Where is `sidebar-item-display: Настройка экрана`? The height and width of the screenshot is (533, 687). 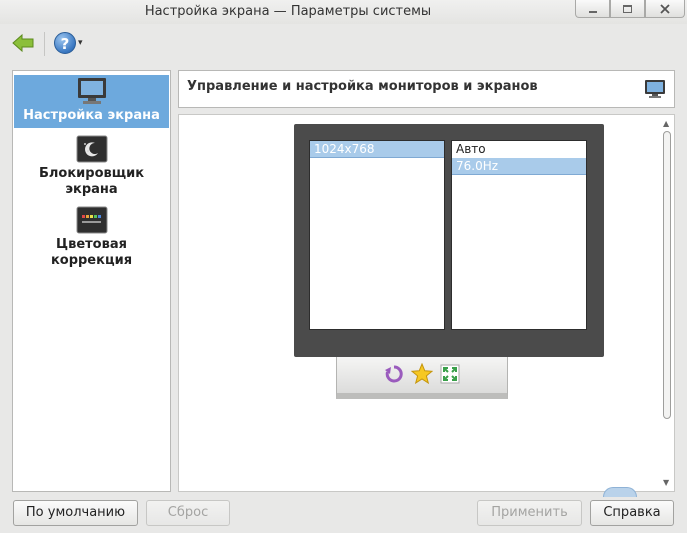
sidebar-item-display: Настройка экрана is located at coordinates (91, 101).